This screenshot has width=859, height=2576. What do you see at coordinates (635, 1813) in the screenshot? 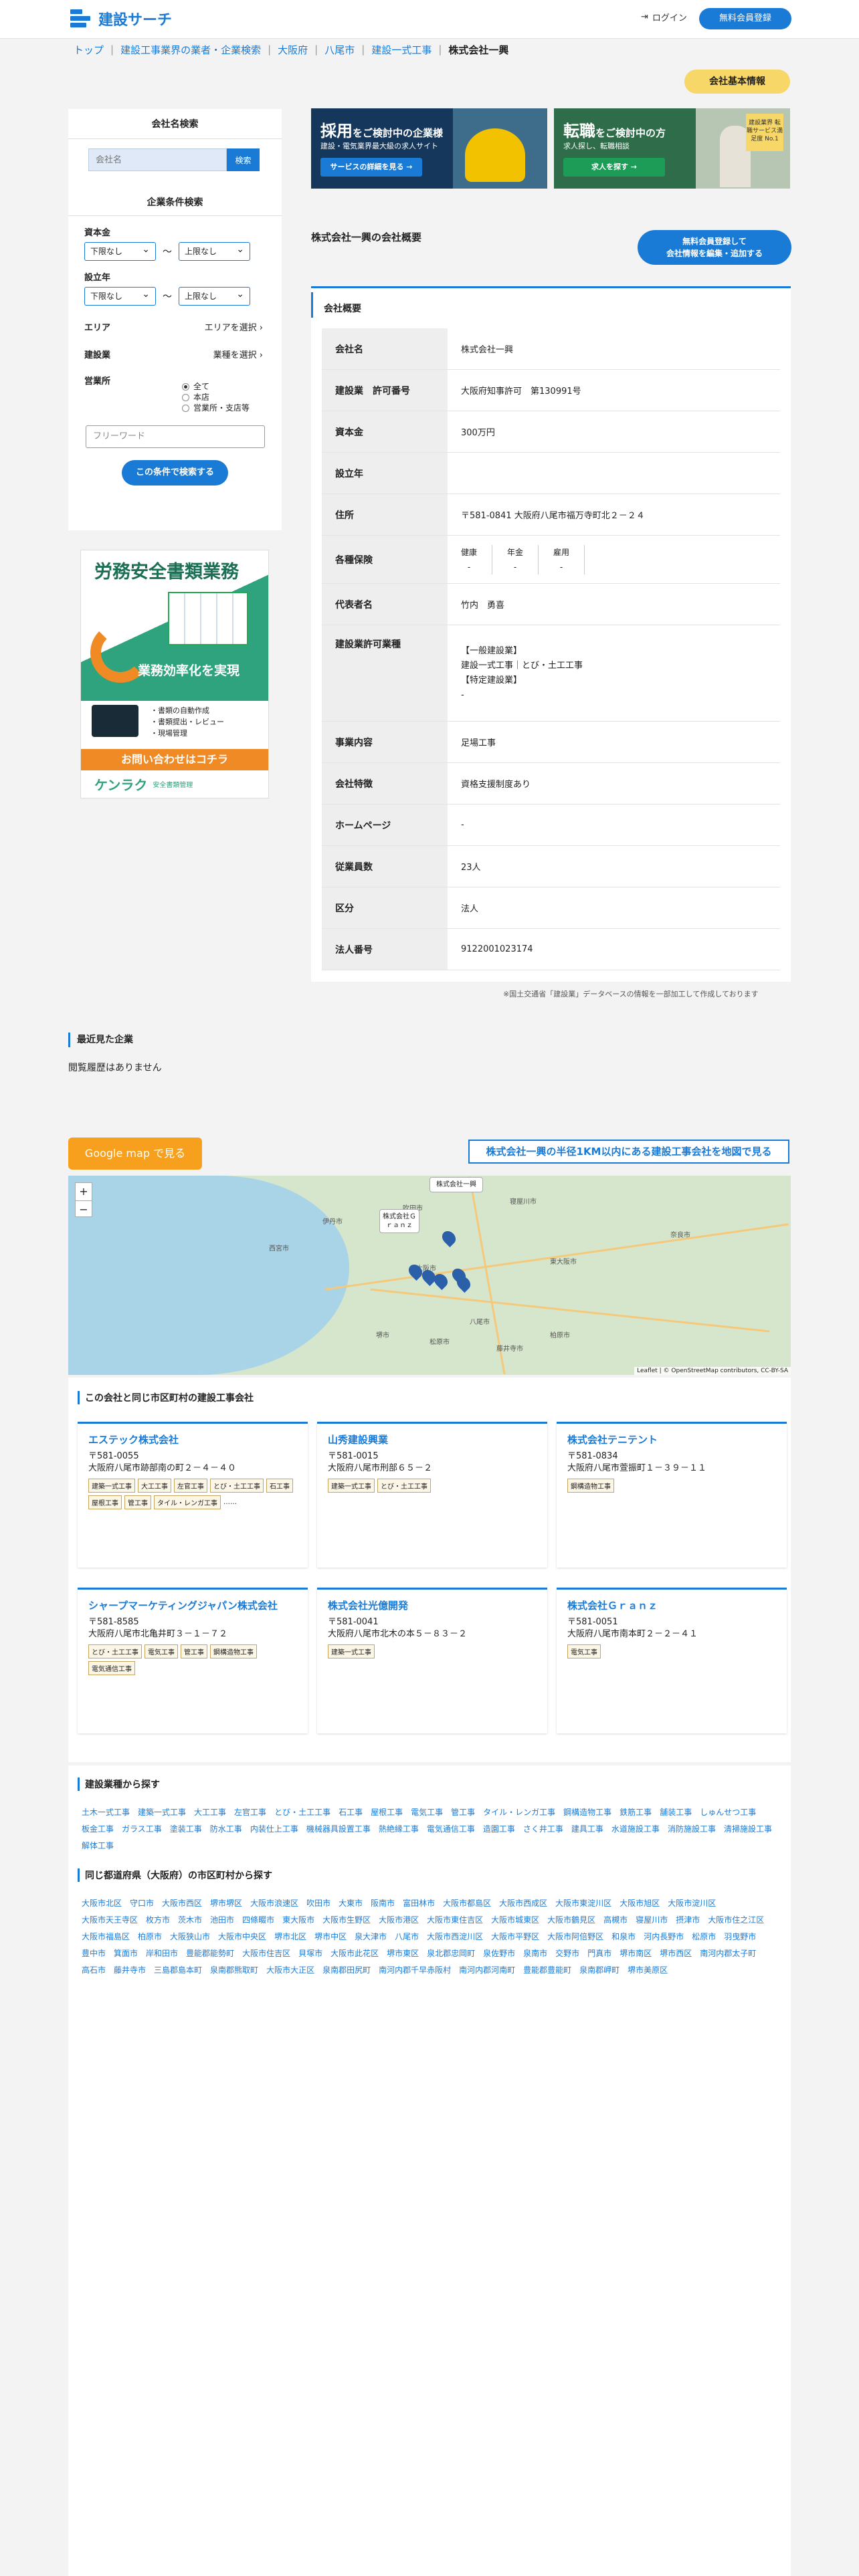
I see `industry-link: 鉄筋工事` at bounding box center [635, 1813].